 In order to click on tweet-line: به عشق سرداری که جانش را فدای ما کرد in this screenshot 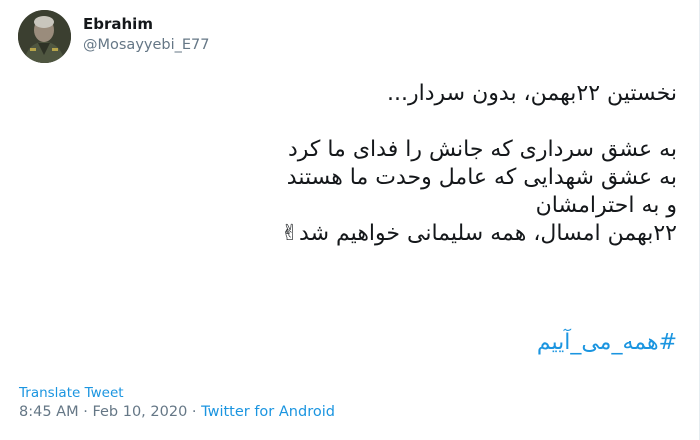, I will do `click(482, 149)`.